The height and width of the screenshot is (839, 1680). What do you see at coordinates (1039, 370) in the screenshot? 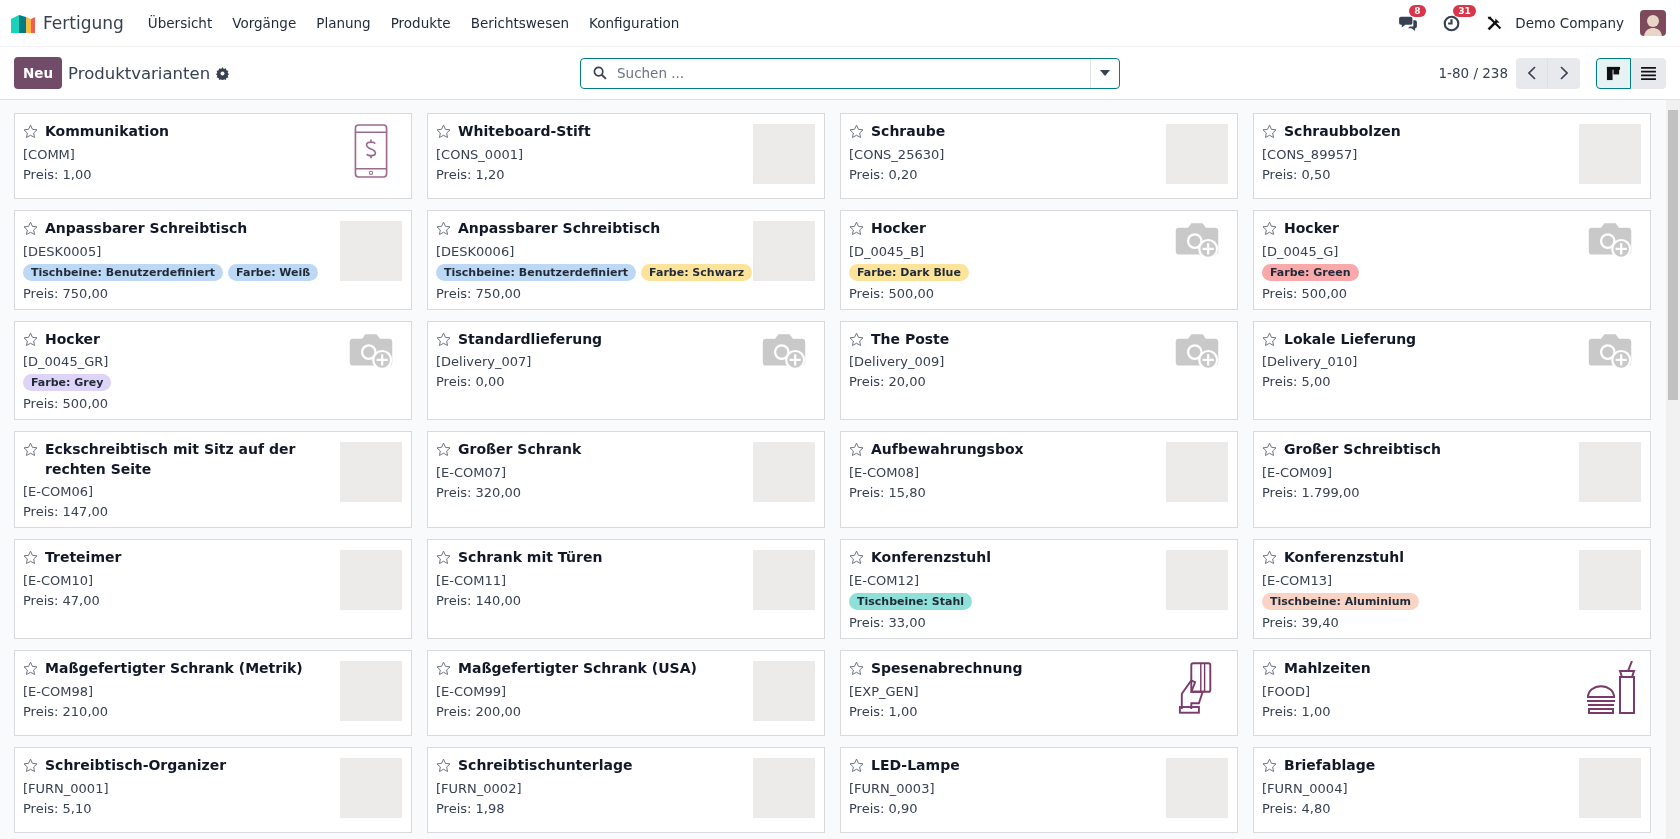
I see `product-card: The Poste [Delivery_009] Preis: 20,00` at bounding box center [1039, 370].